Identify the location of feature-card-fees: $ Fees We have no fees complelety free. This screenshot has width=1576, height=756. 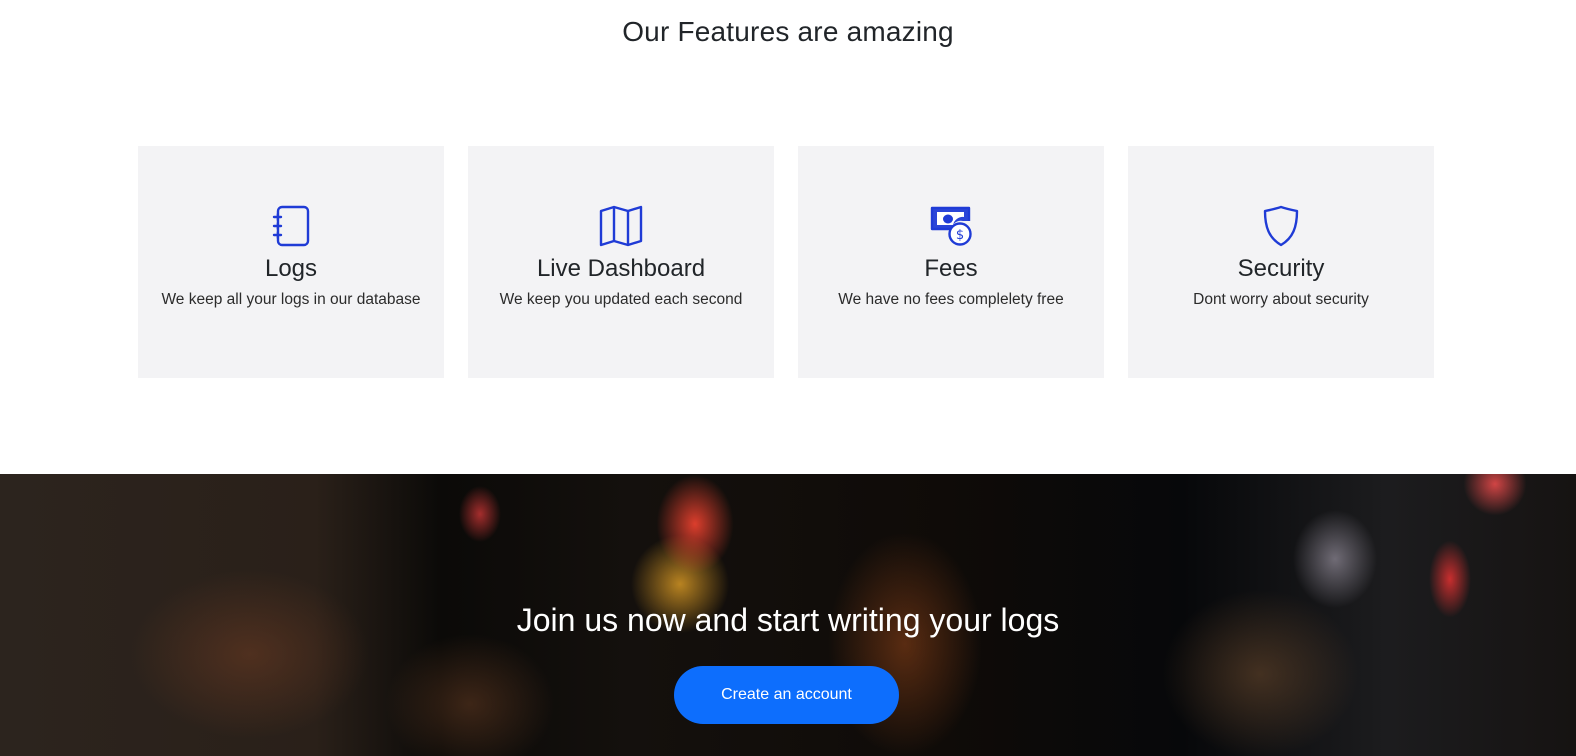
(951, 262).